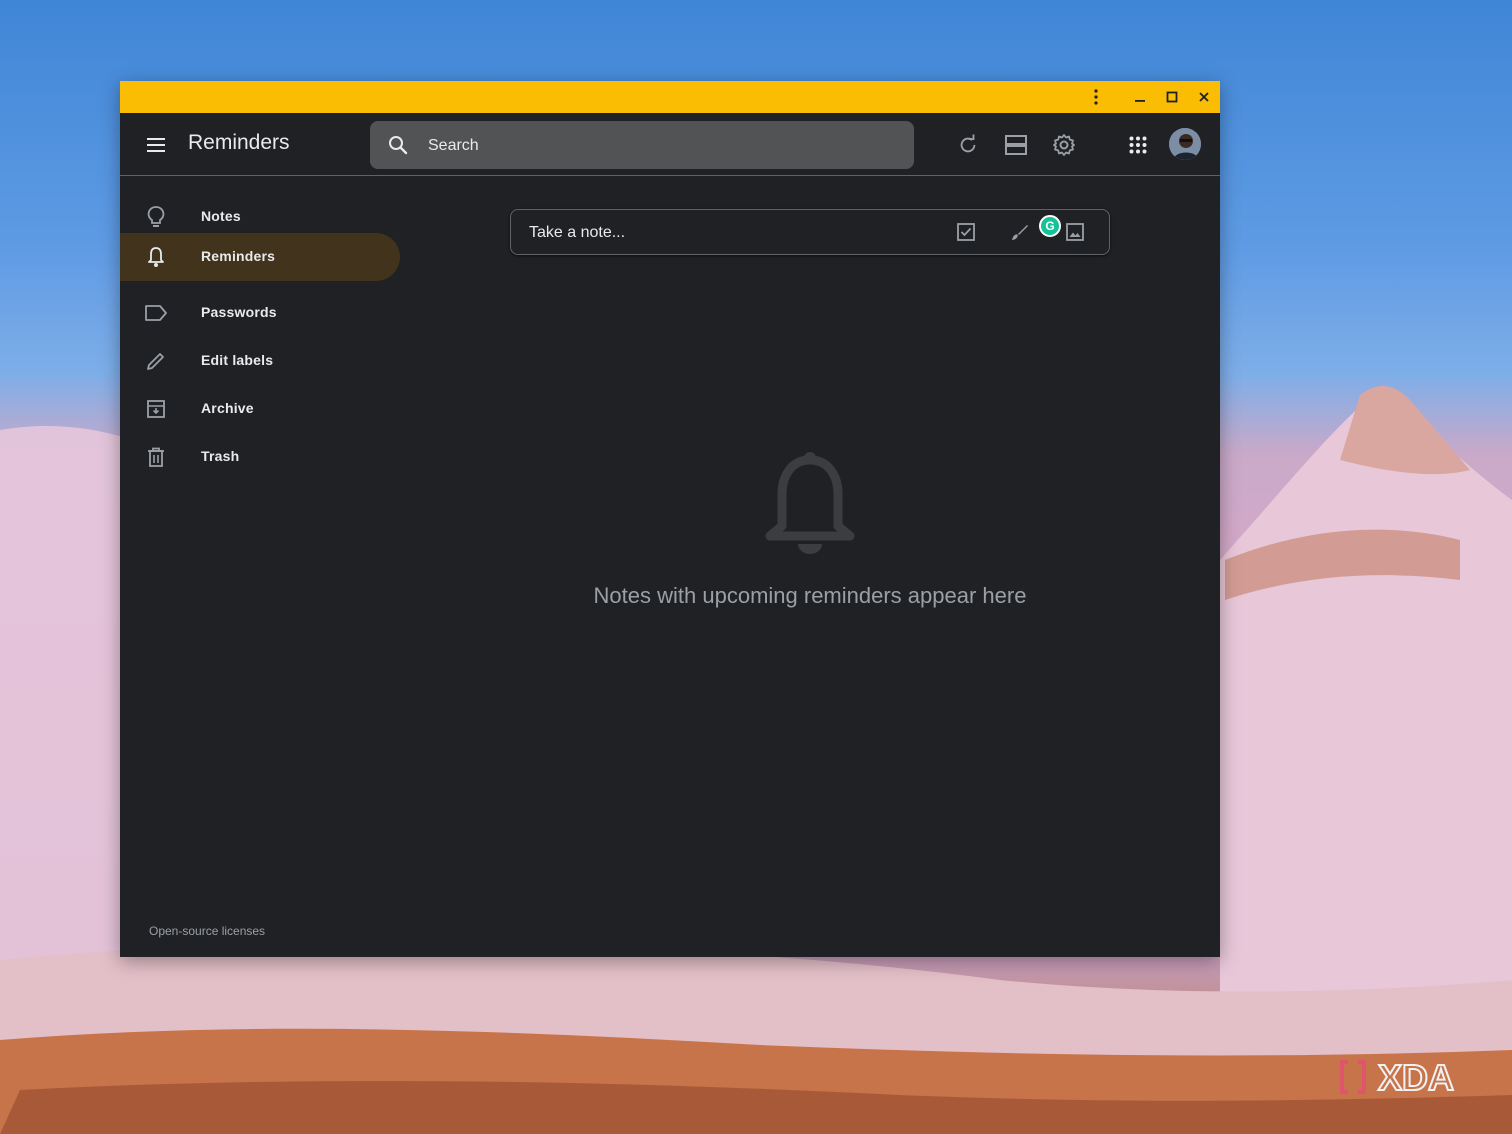 Image resolution: width=1512 pixels, height=1134 pixels. What do you see at coordinates (238, 256) in the screenshot?
I see `sidebar-item-label: Reminders` at bounding box center [238, 256].